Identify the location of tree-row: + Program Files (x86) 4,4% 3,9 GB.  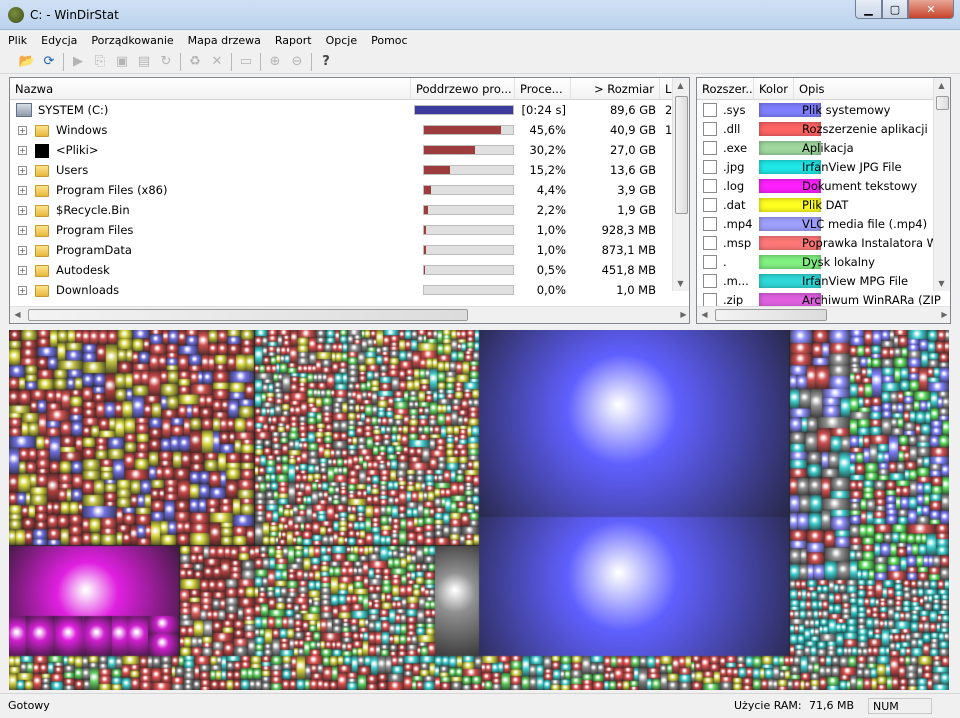
(342, 190).